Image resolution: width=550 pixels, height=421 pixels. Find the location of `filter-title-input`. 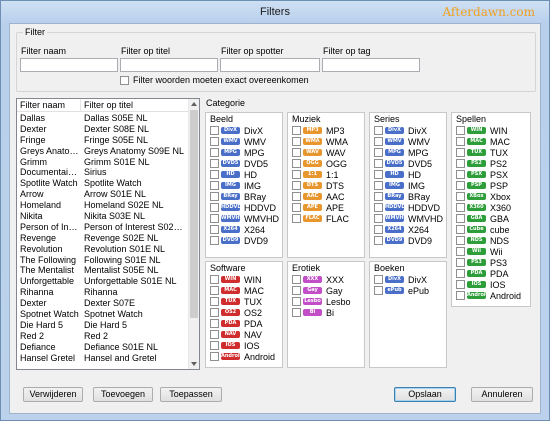

filter-title-input is located at coordinates (169, 65).